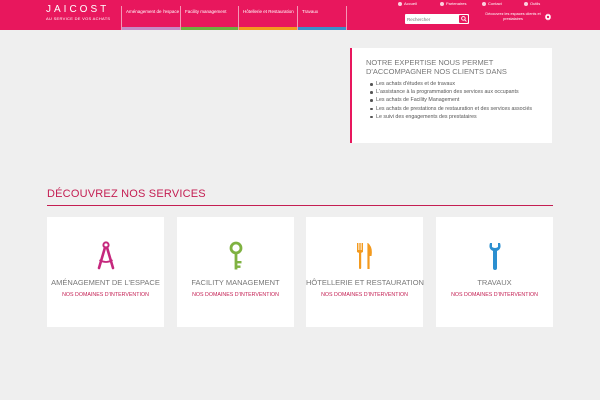 This screenshot has width=600, height=400. I want to click on nav-item-facility-label: Facility management, so click(206, 11).